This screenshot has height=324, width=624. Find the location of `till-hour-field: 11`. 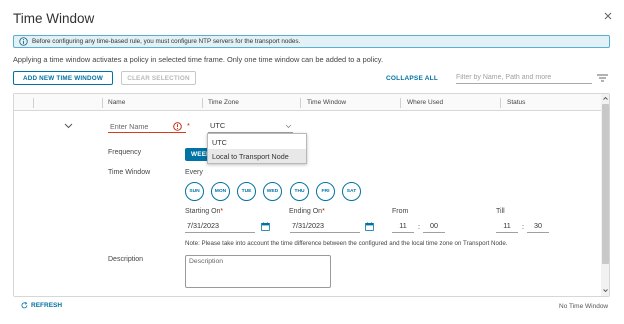

till-hour-field: 11 is located at coordinates (507, 227).